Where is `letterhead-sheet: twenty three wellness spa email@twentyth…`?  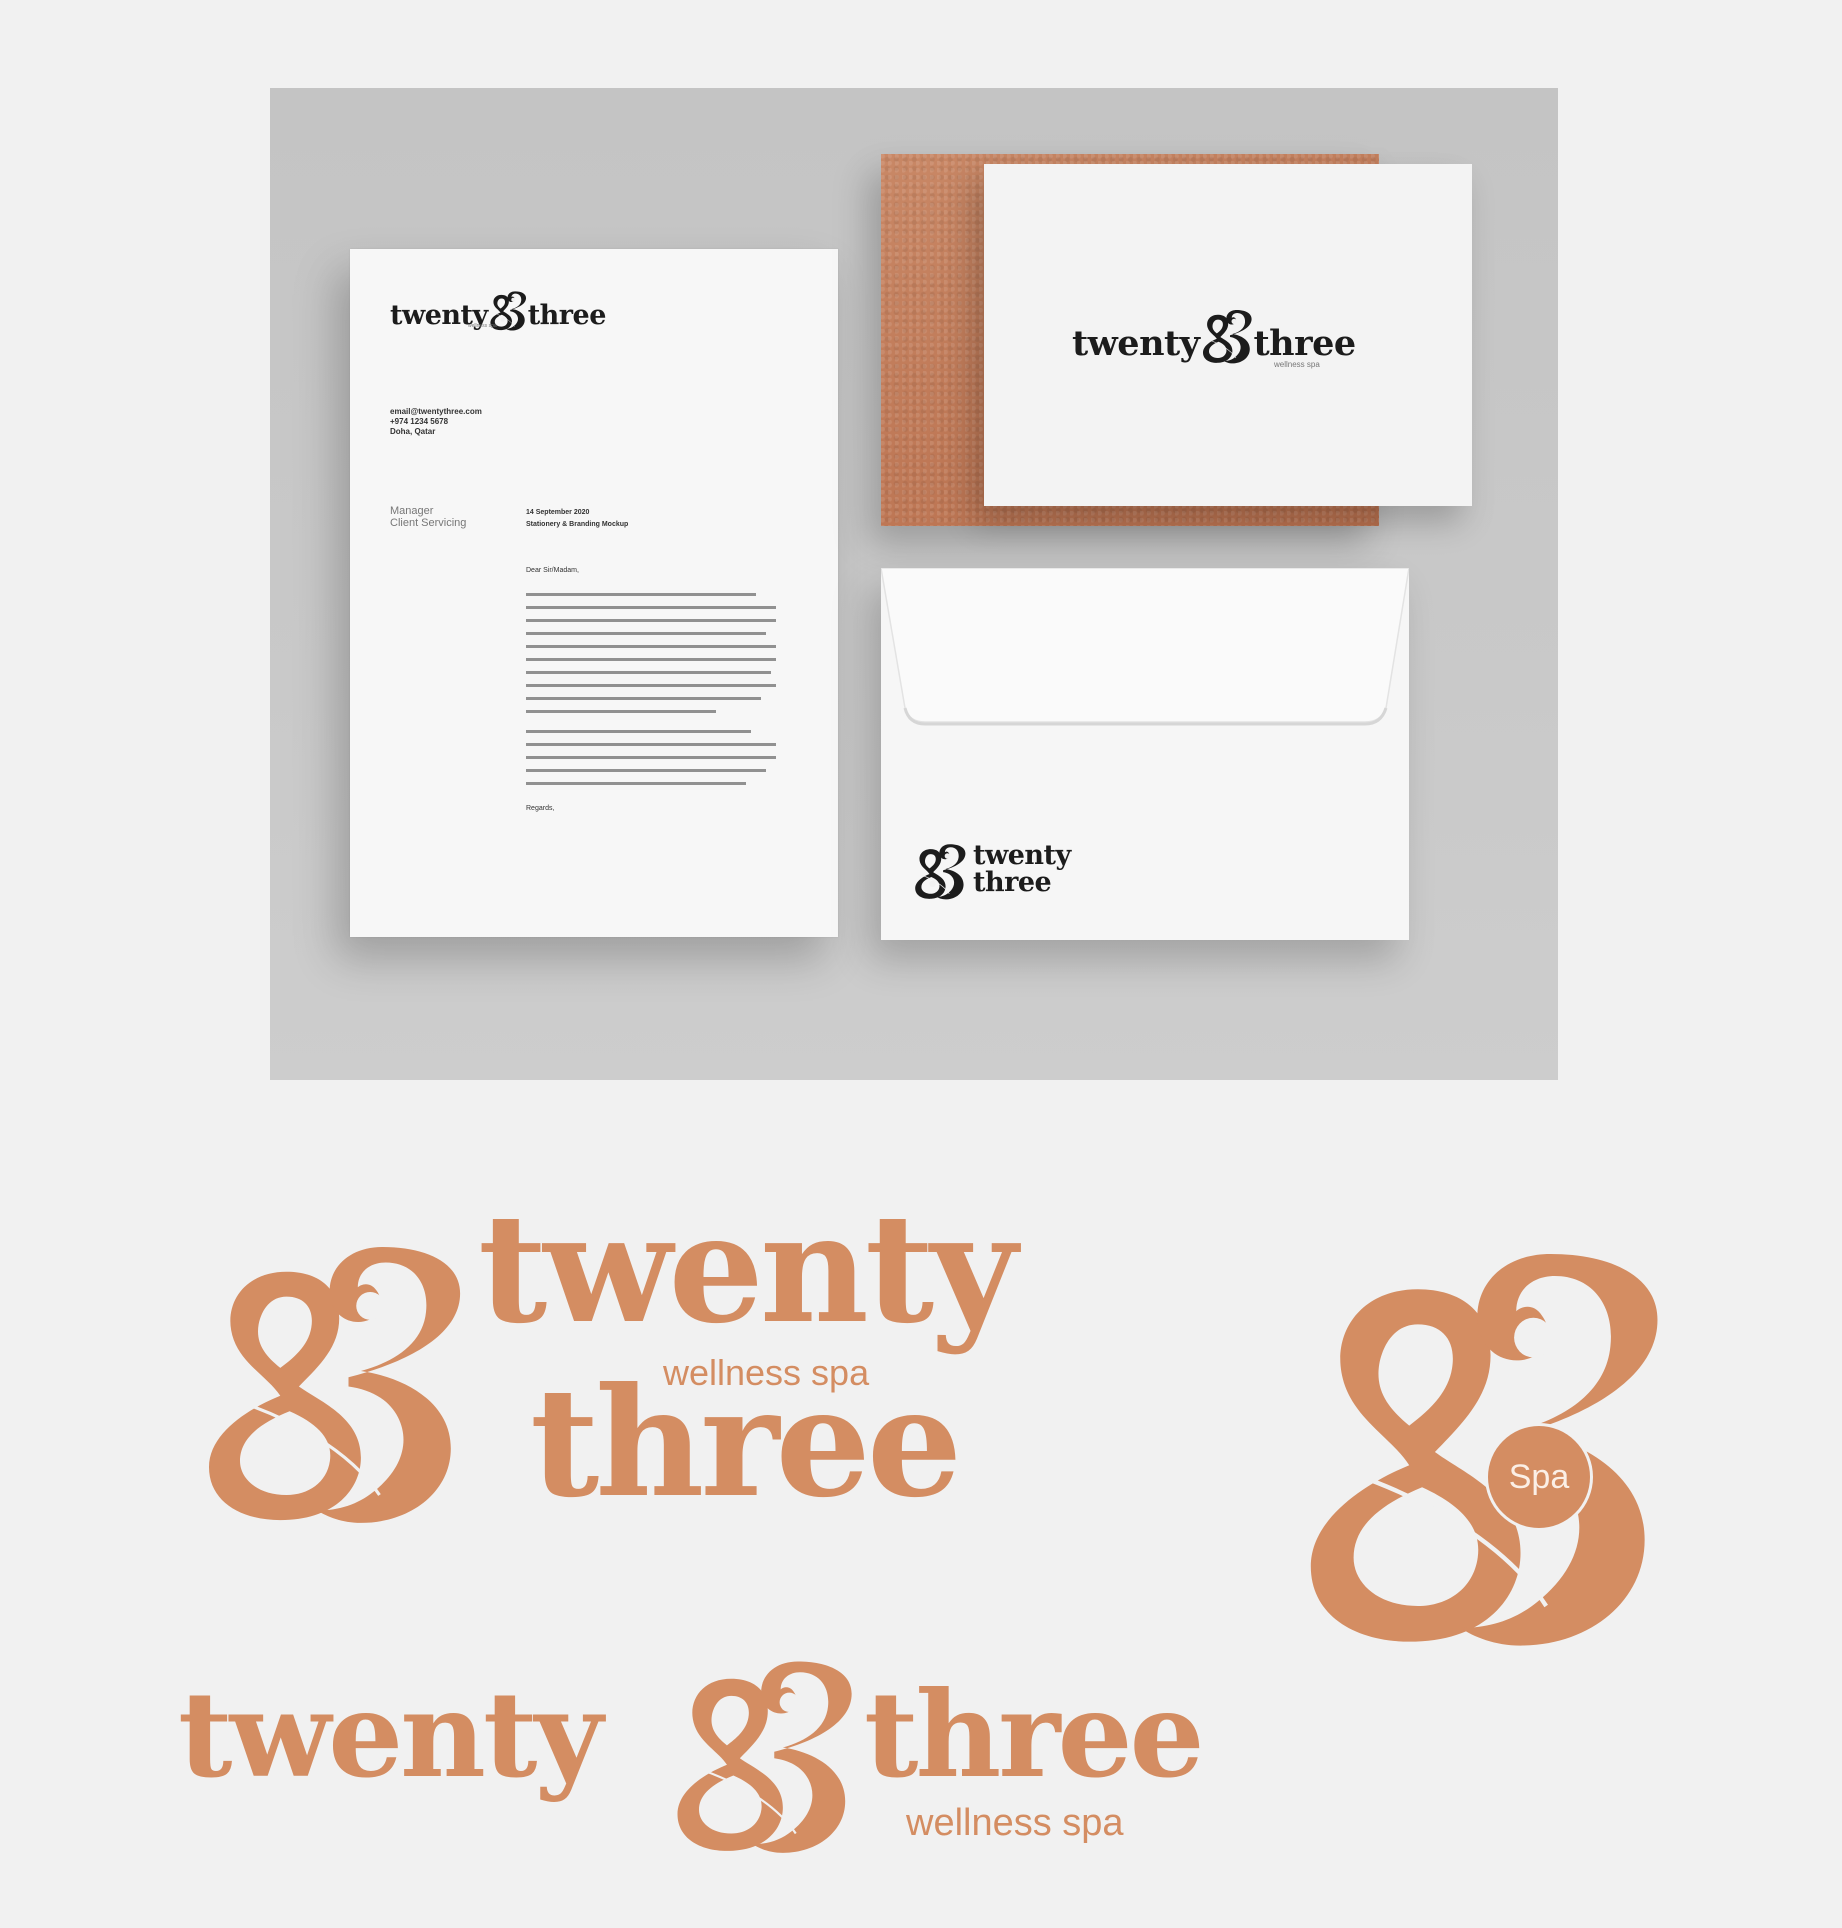
letterhead-sheet: twenty three wellness spa email@twentyth… is located at coordinates (594, 593).